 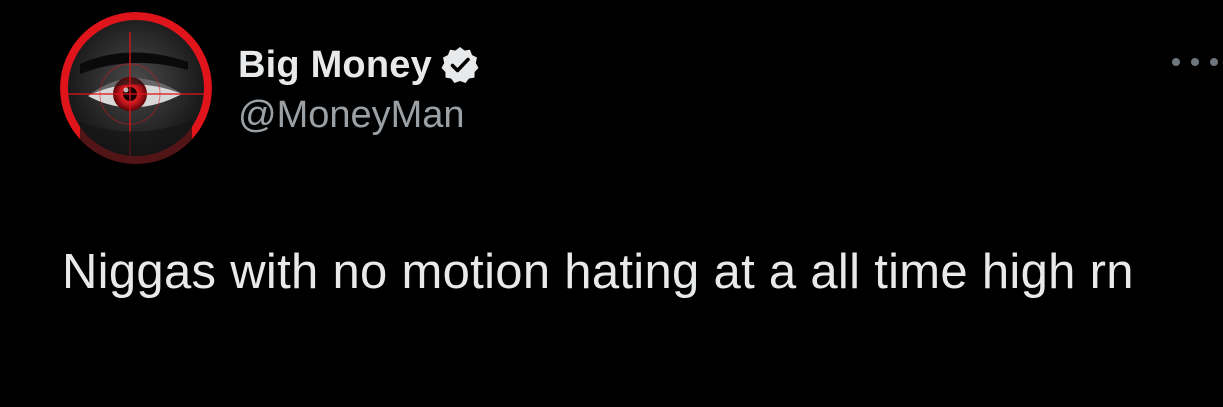 I want to click on avatar, so click(x=136, y=88).